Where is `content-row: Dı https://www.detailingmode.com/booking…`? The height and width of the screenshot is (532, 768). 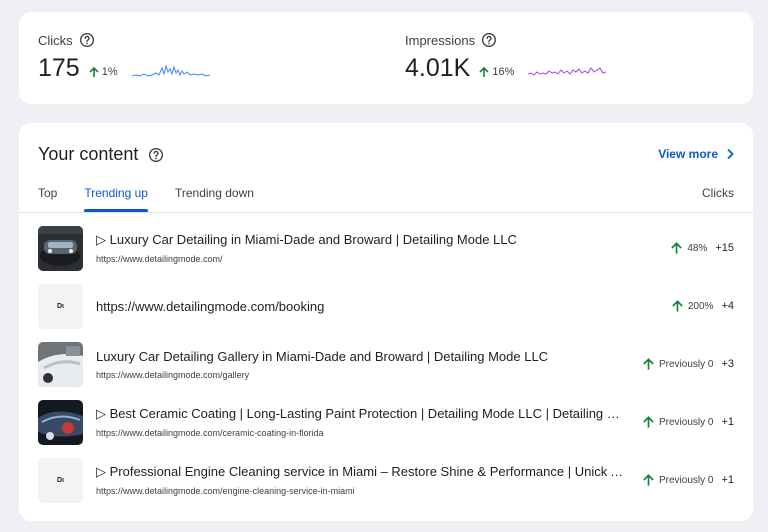
content-row: Dı https://www.detailingmode.com/booking… is located at coordinates (386, 306).